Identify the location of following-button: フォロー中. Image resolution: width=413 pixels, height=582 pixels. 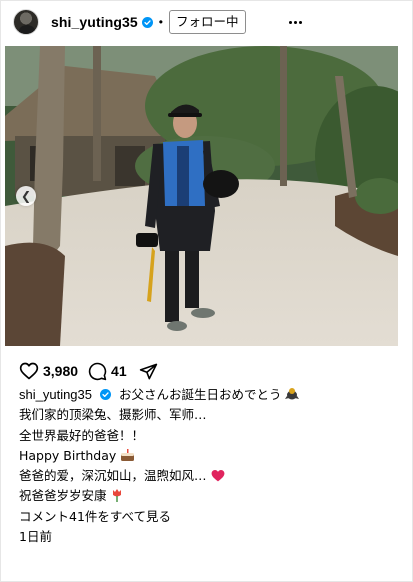
(207, 22).